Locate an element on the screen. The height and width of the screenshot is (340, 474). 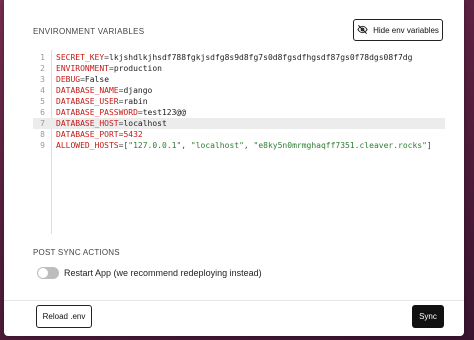
env-key: DATABASE_HOST is located at coordinates (87, 123).